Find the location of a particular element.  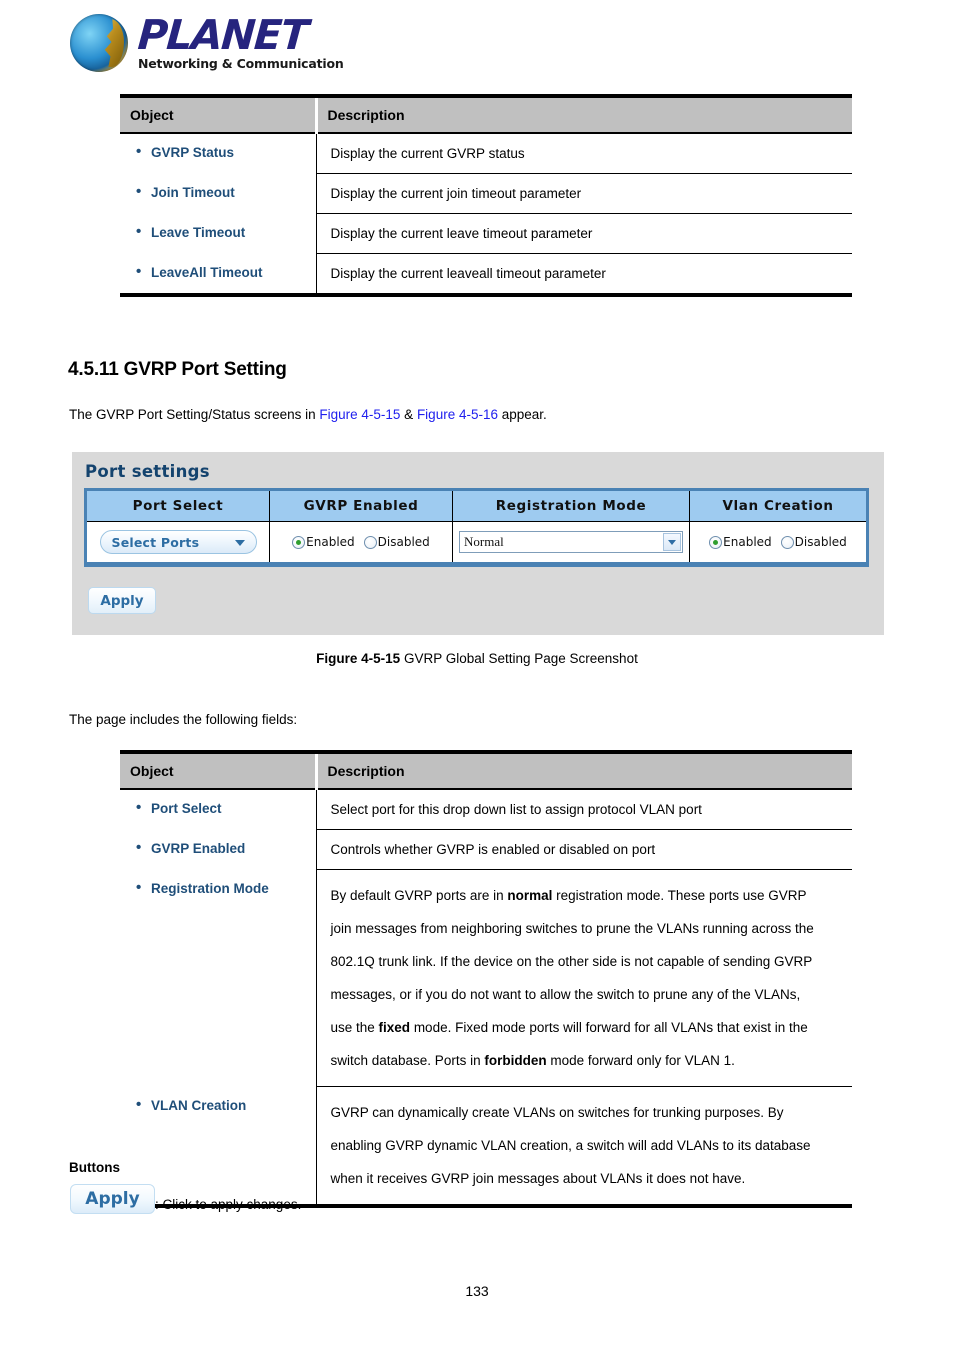

gvrp-enabled-radio-group: Enabled Disabled is located at coordinates (361, 542).